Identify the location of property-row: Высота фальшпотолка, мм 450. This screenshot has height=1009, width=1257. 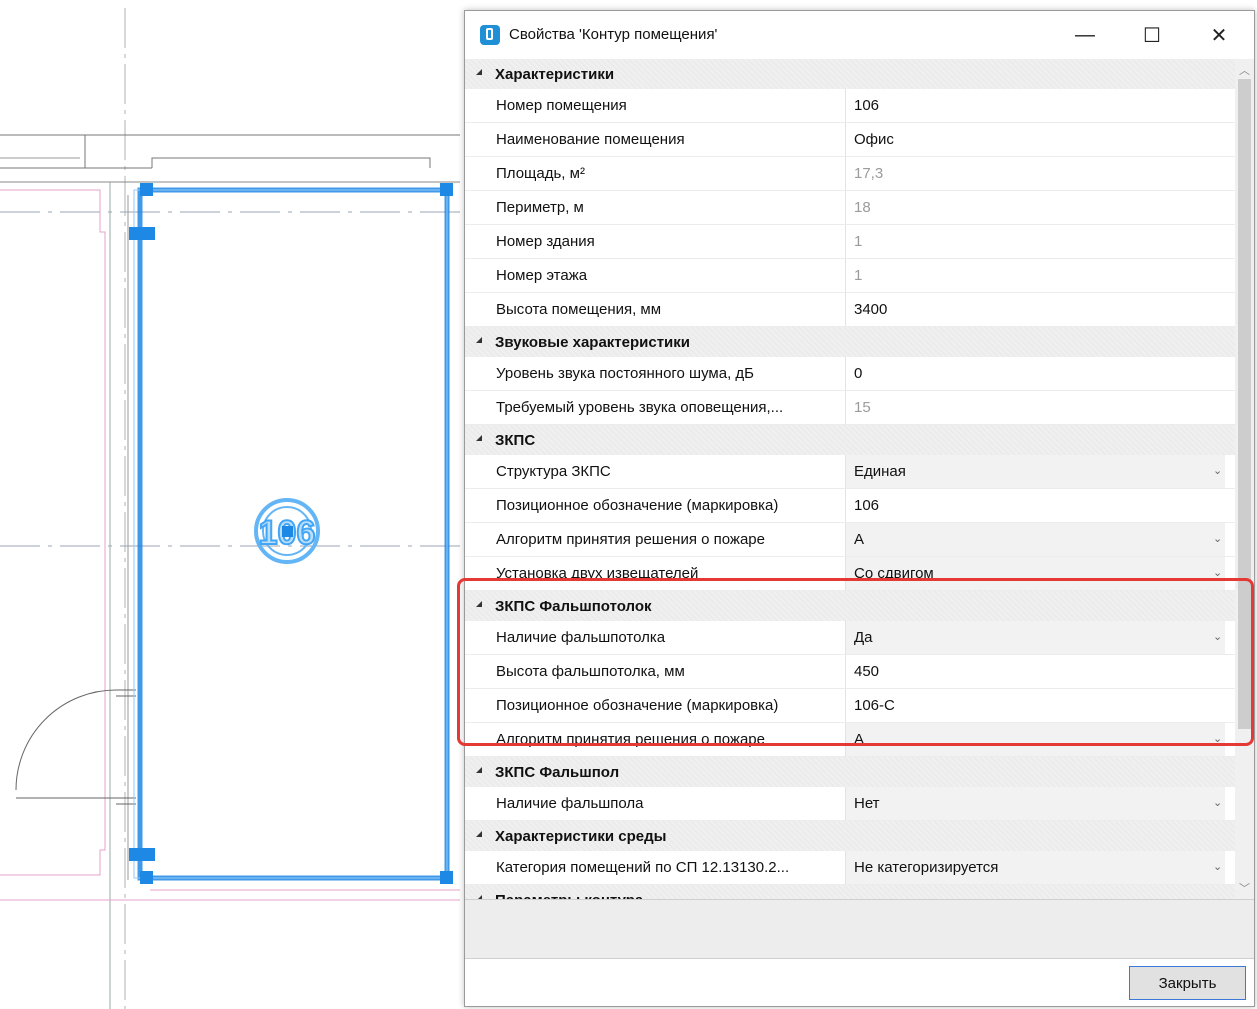
(850, 672).